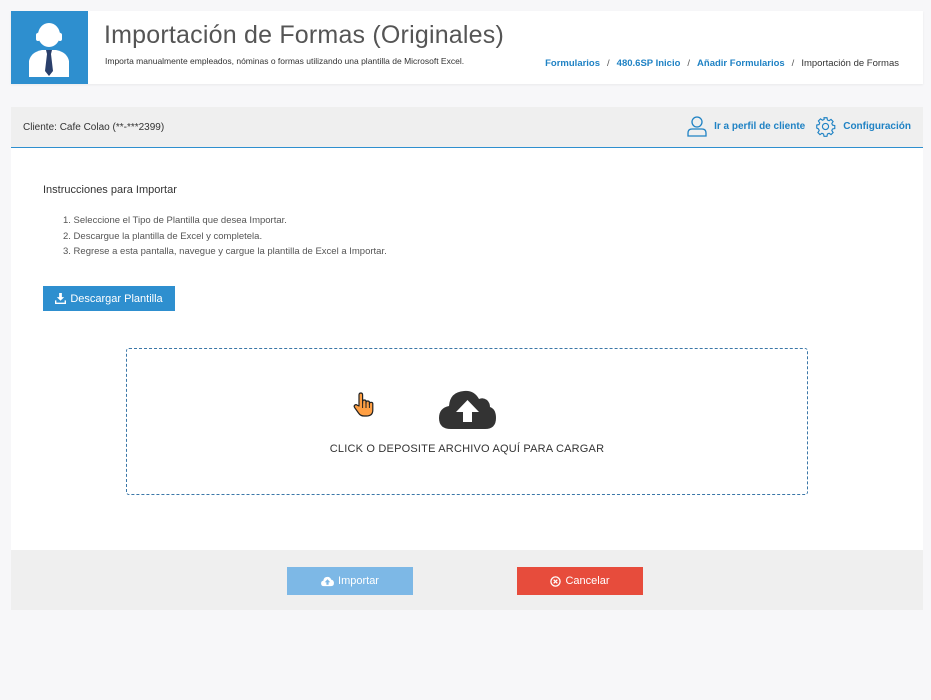  I want to click on download-template-button: Descargar Plantilla, so click(109, 298).